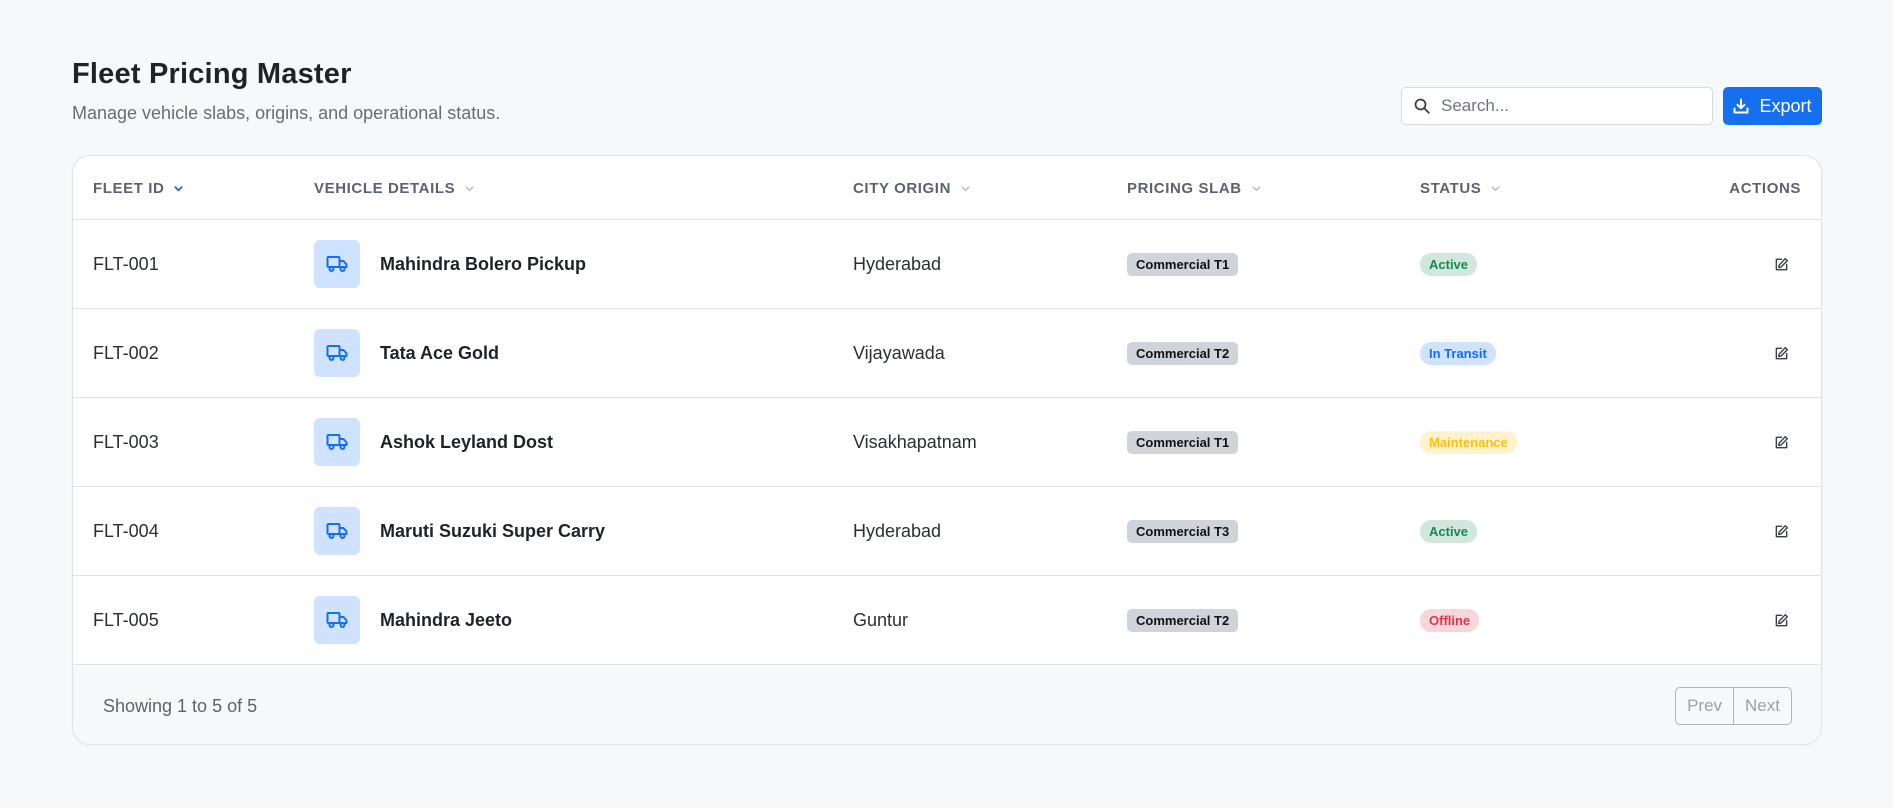  I want to click on pricing-slab-cell: Commercial T3, so click(1183, 531).